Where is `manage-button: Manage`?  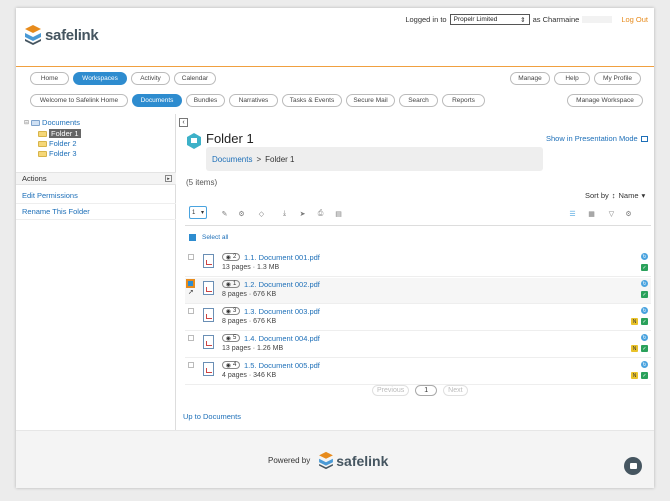 manage-button: Manage is located at coordinates (530, 78).